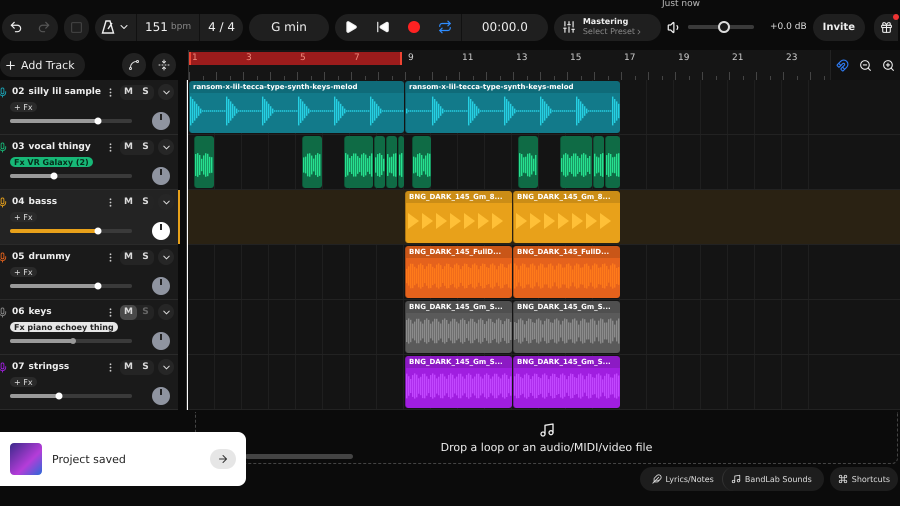 Image resolution: width=900 pixels, height=506 pixels. What do you see at coordinates (509, 65) in the screenshot?
I see `timeline-ruler: 1 3 5 7 9 11 13 15 17 19 21 23` at bounding box center [509, 65].